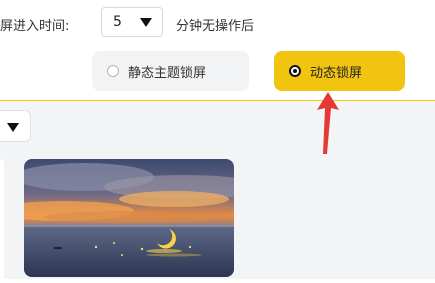  Describe the element at coordinates (328, 123) in the screenshot. I see `red-arrow-annotation-icon` at that location.